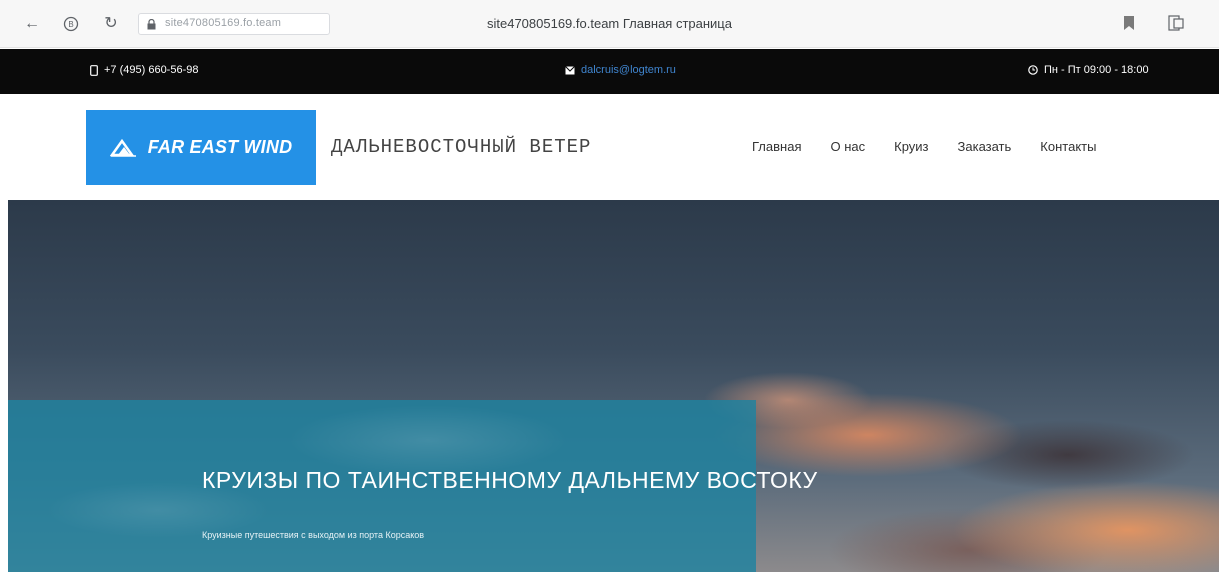  What do you see at coordinates (776, 146) in the screenshot?
I see `nav-home: Главная` at bounding box center [776, 146].